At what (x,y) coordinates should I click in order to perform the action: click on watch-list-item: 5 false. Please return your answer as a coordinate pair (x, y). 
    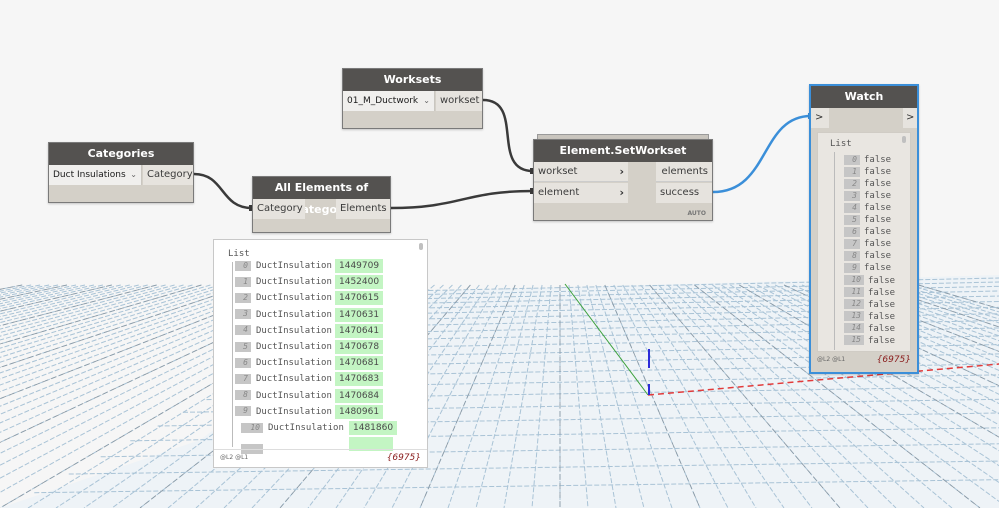
    Looking at the image, I should click on (867, 220).